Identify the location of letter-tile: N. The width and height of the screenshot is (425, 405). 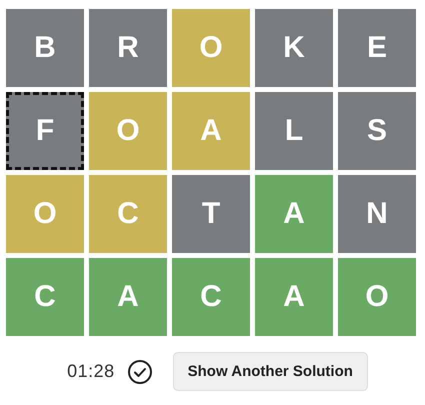
(377, 214).